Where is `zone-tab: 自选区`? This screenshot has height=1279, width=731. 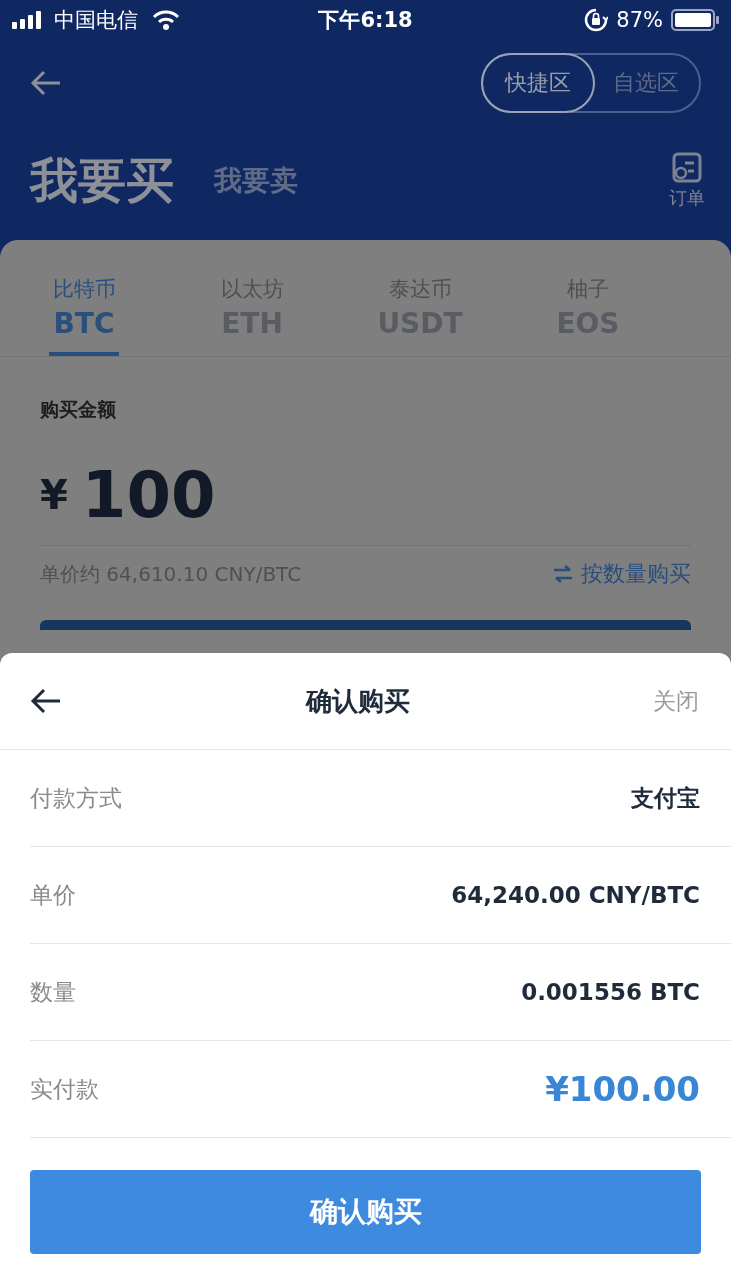
zone-tab: 自选区 is located at coordinates (646, 83).